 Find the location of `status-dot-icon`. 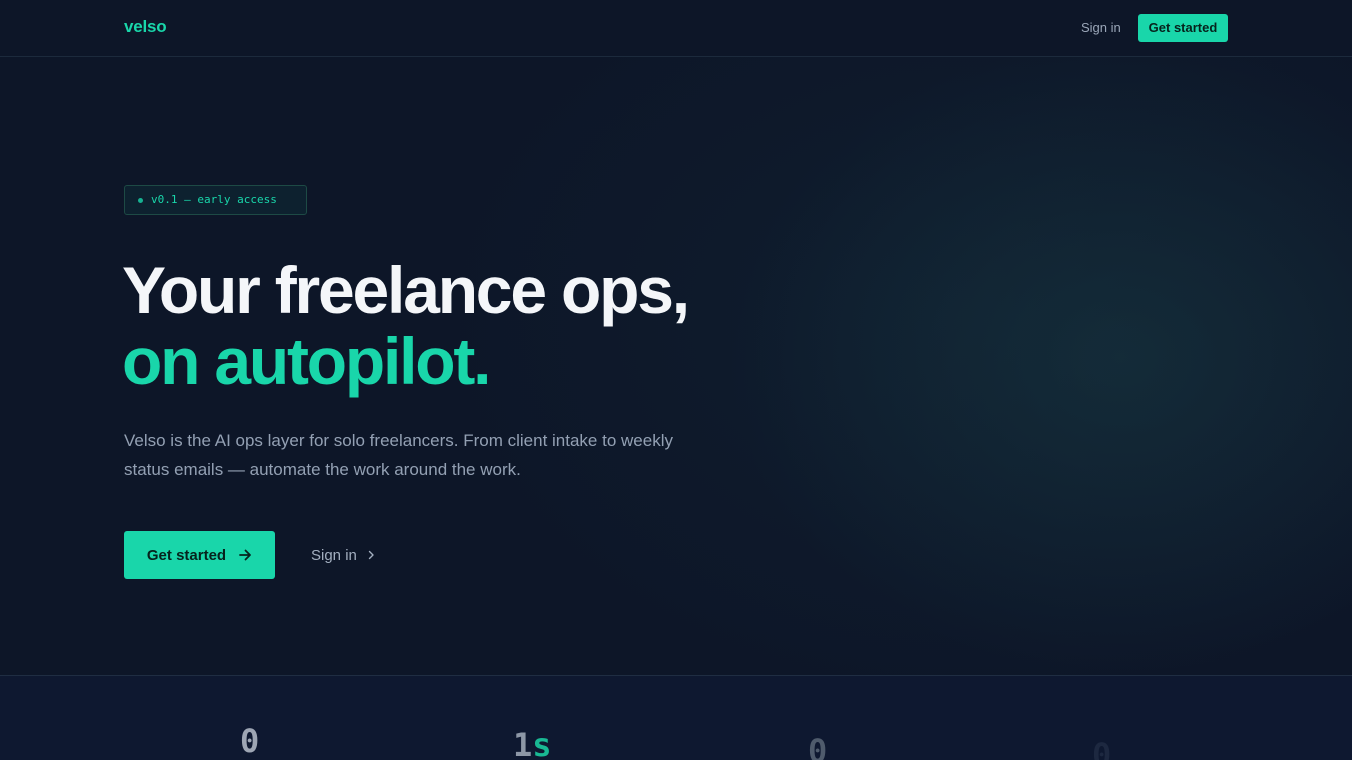

status-dot-icon is located at coordinates (140, 200).